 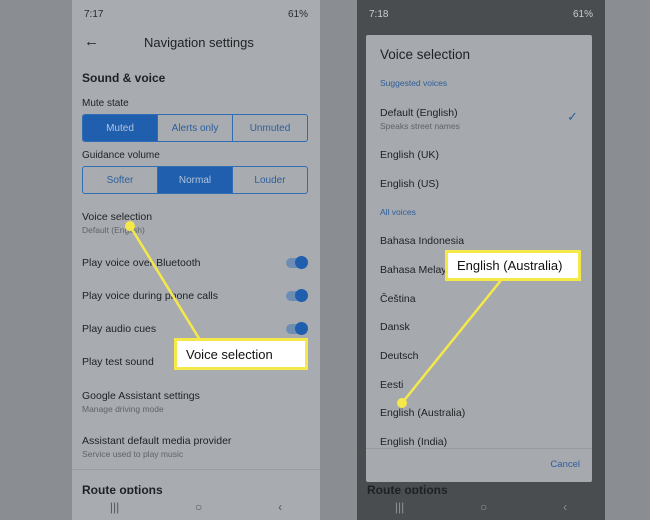 I want to click on callout-dot-left, so click(x=130, y=226).